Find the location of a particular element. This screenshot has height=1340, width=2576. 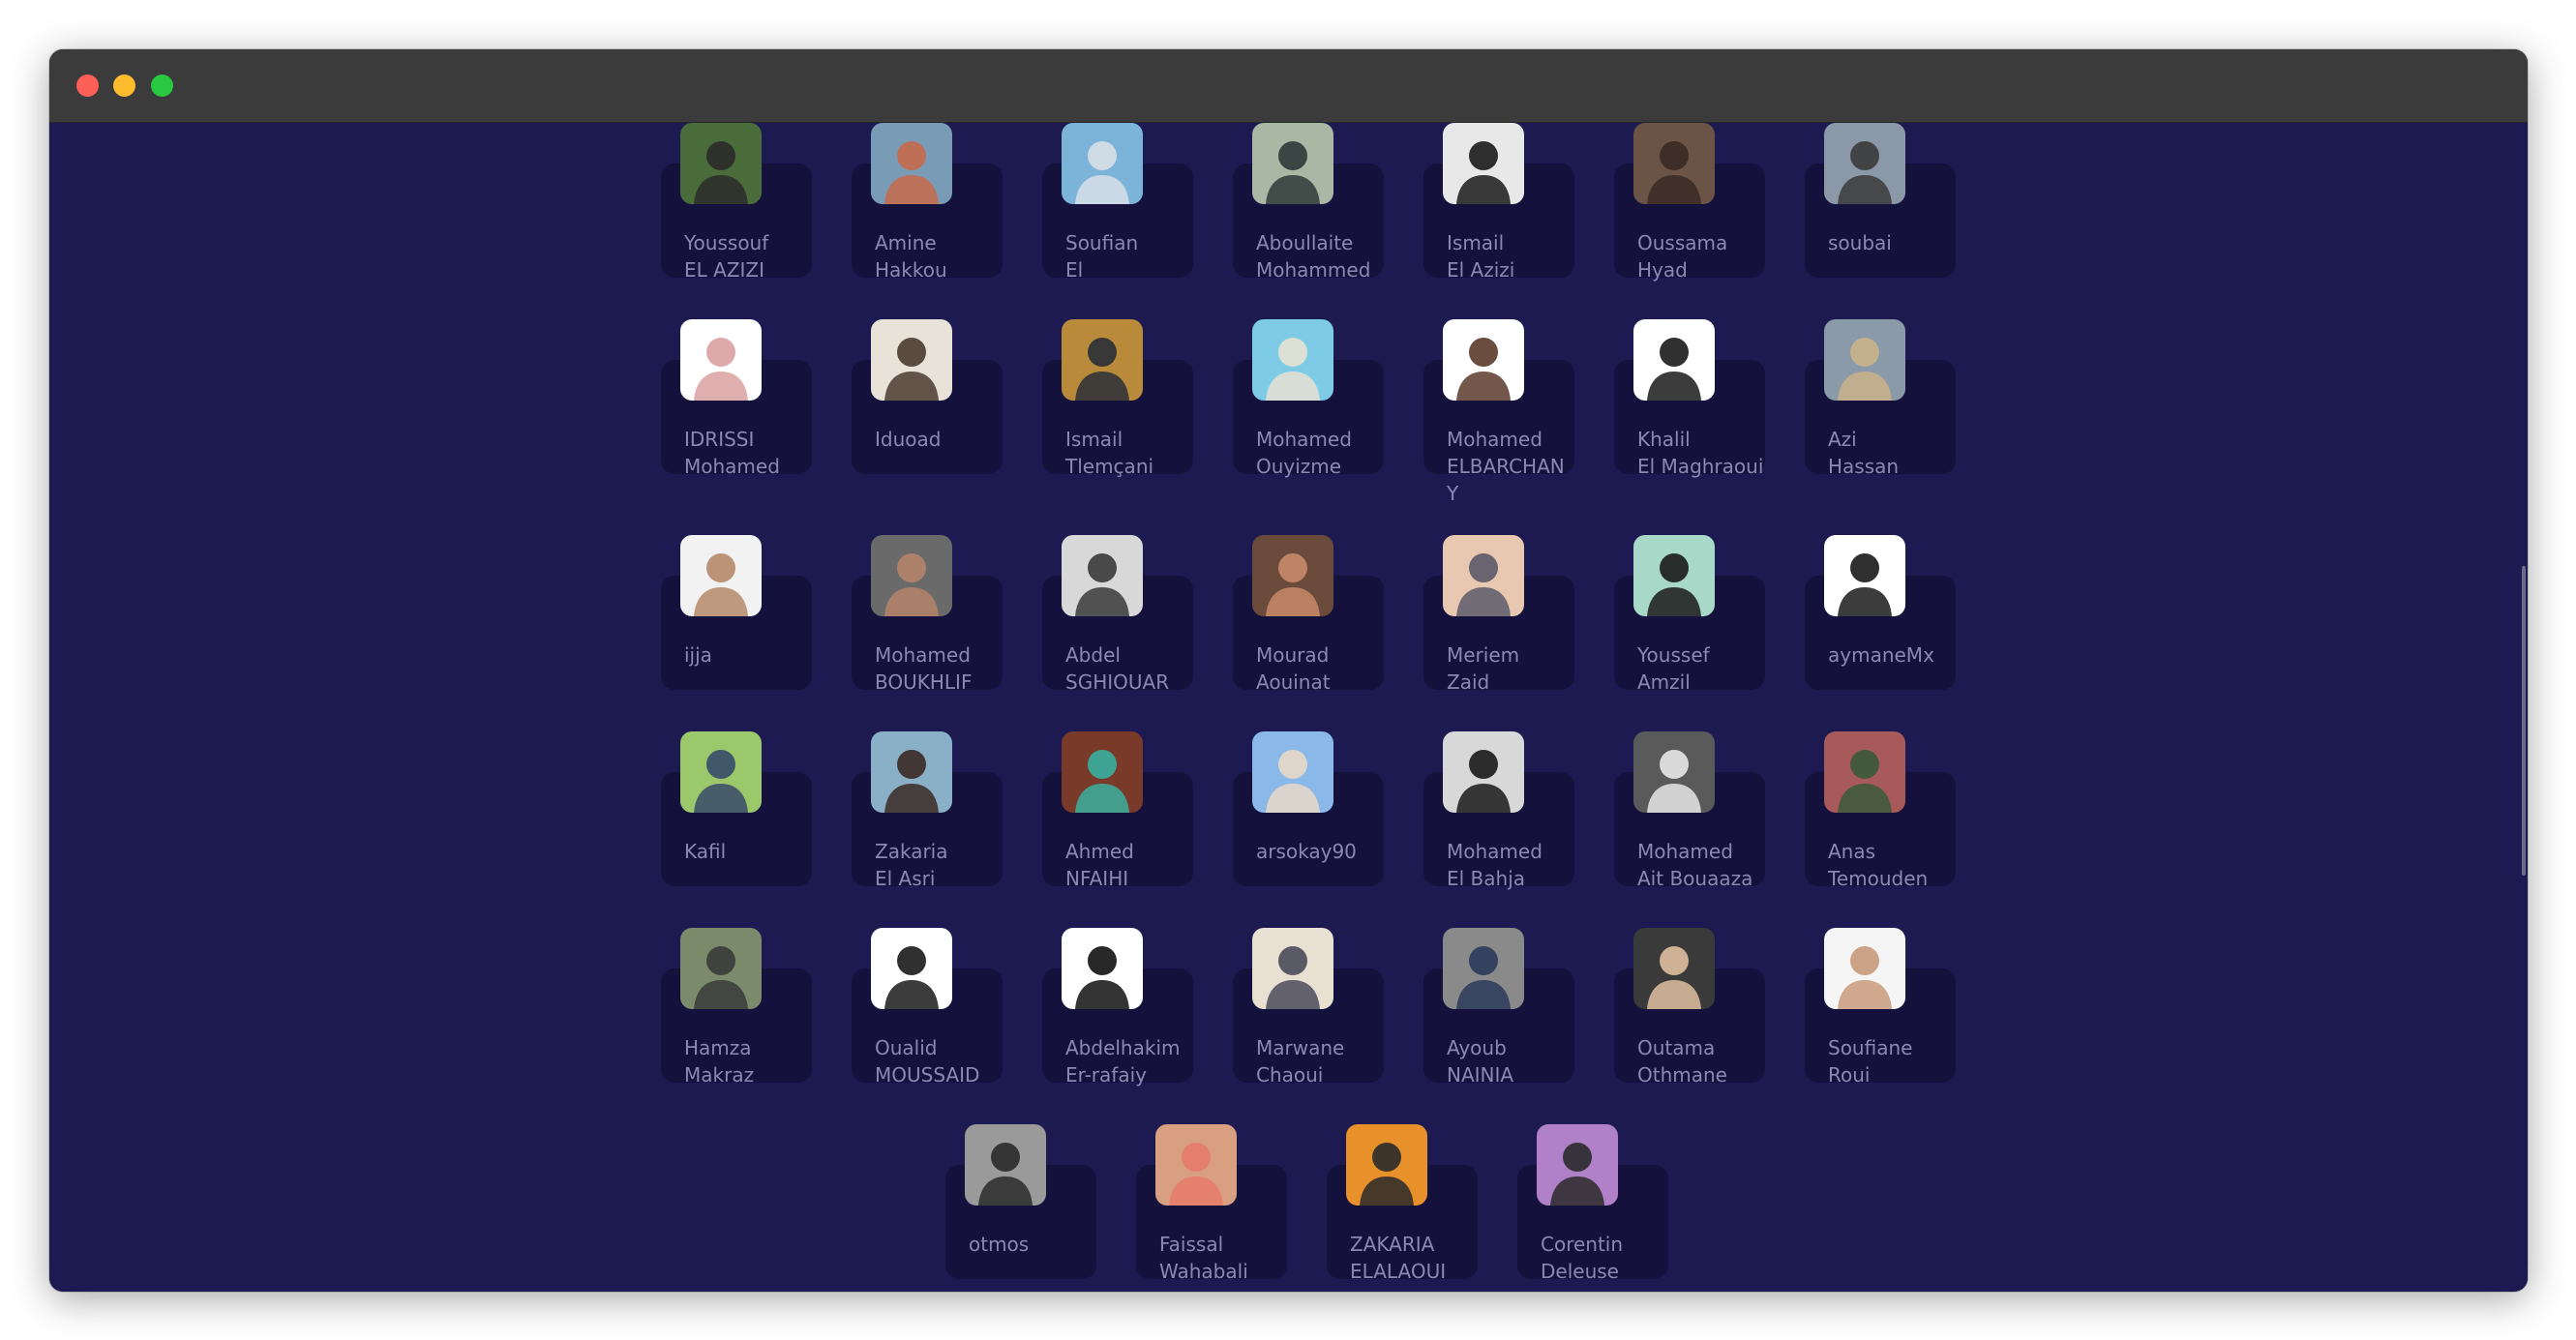

contributor-item: Soufian El is located at coordinates (1139, 219).